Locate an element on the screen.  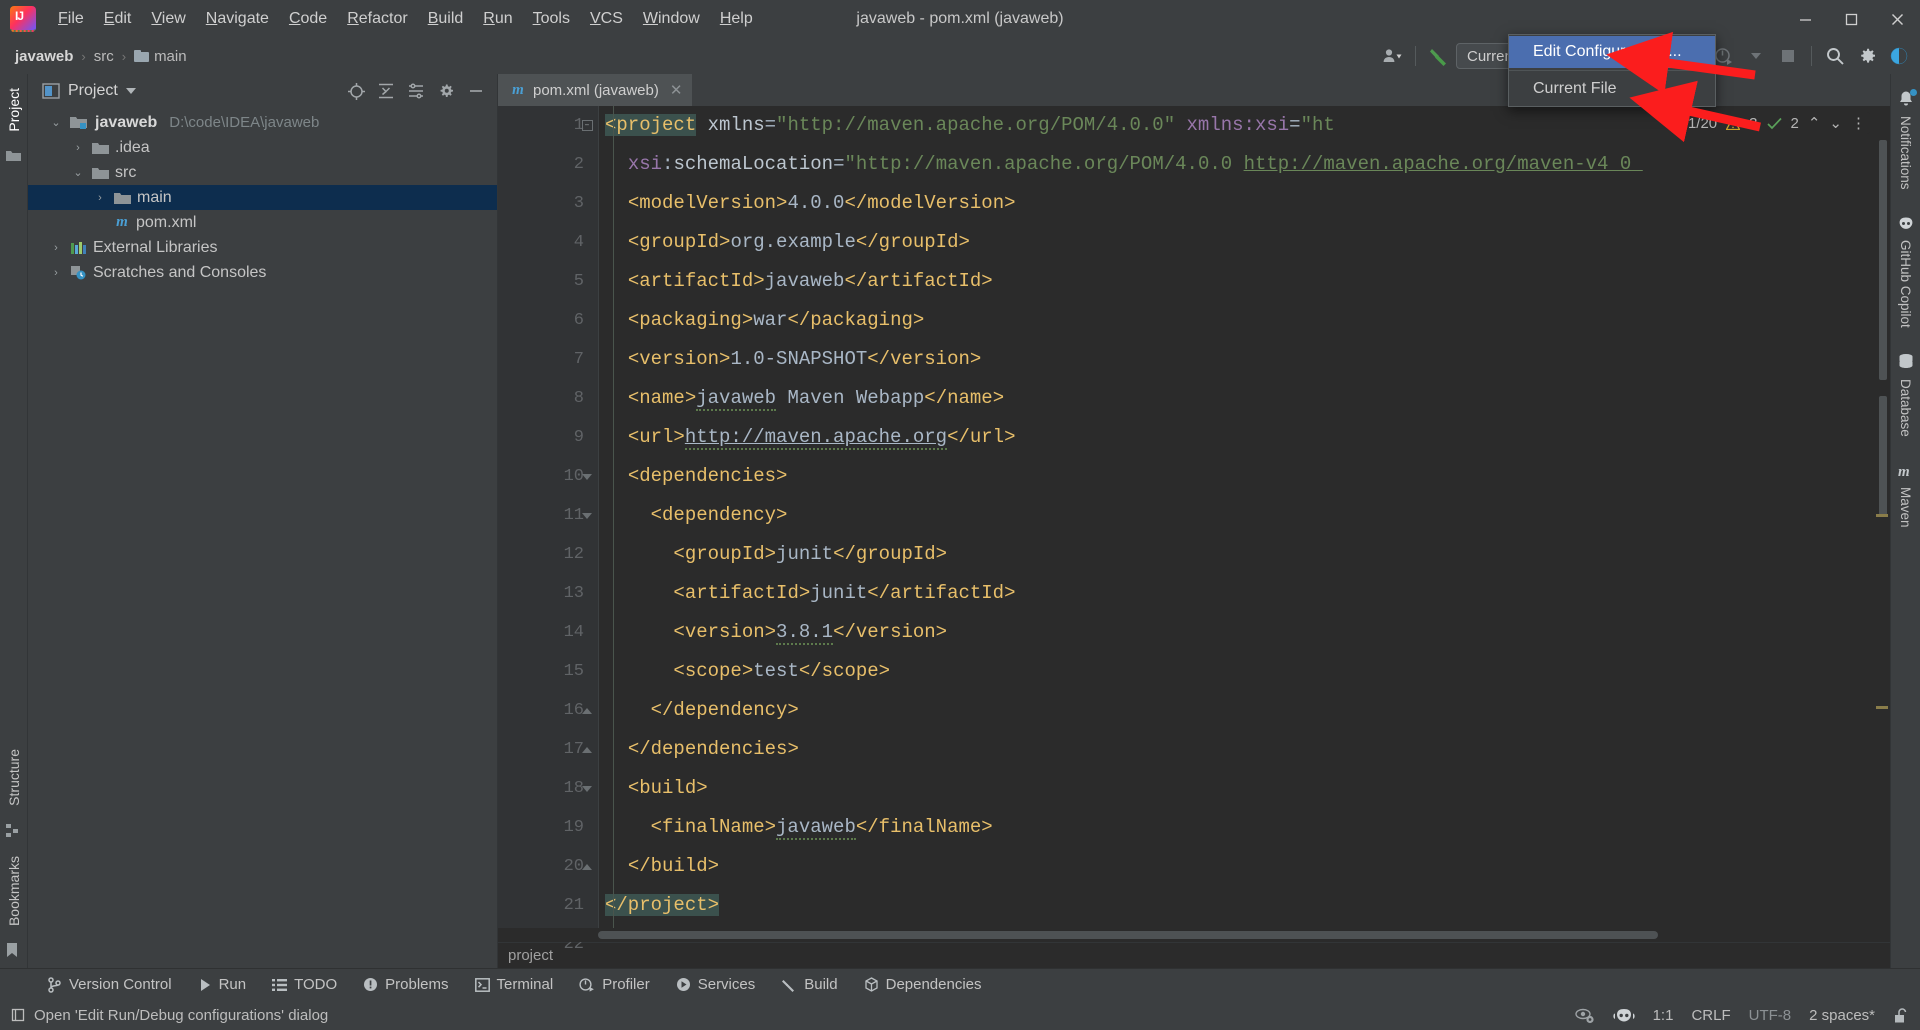
line-number-gutter: 1–2 3 4 5 6 7 8 9 10 11 12 13 14 15 16 17 18 19 20 21 22 is located at coordinates (548, 530).